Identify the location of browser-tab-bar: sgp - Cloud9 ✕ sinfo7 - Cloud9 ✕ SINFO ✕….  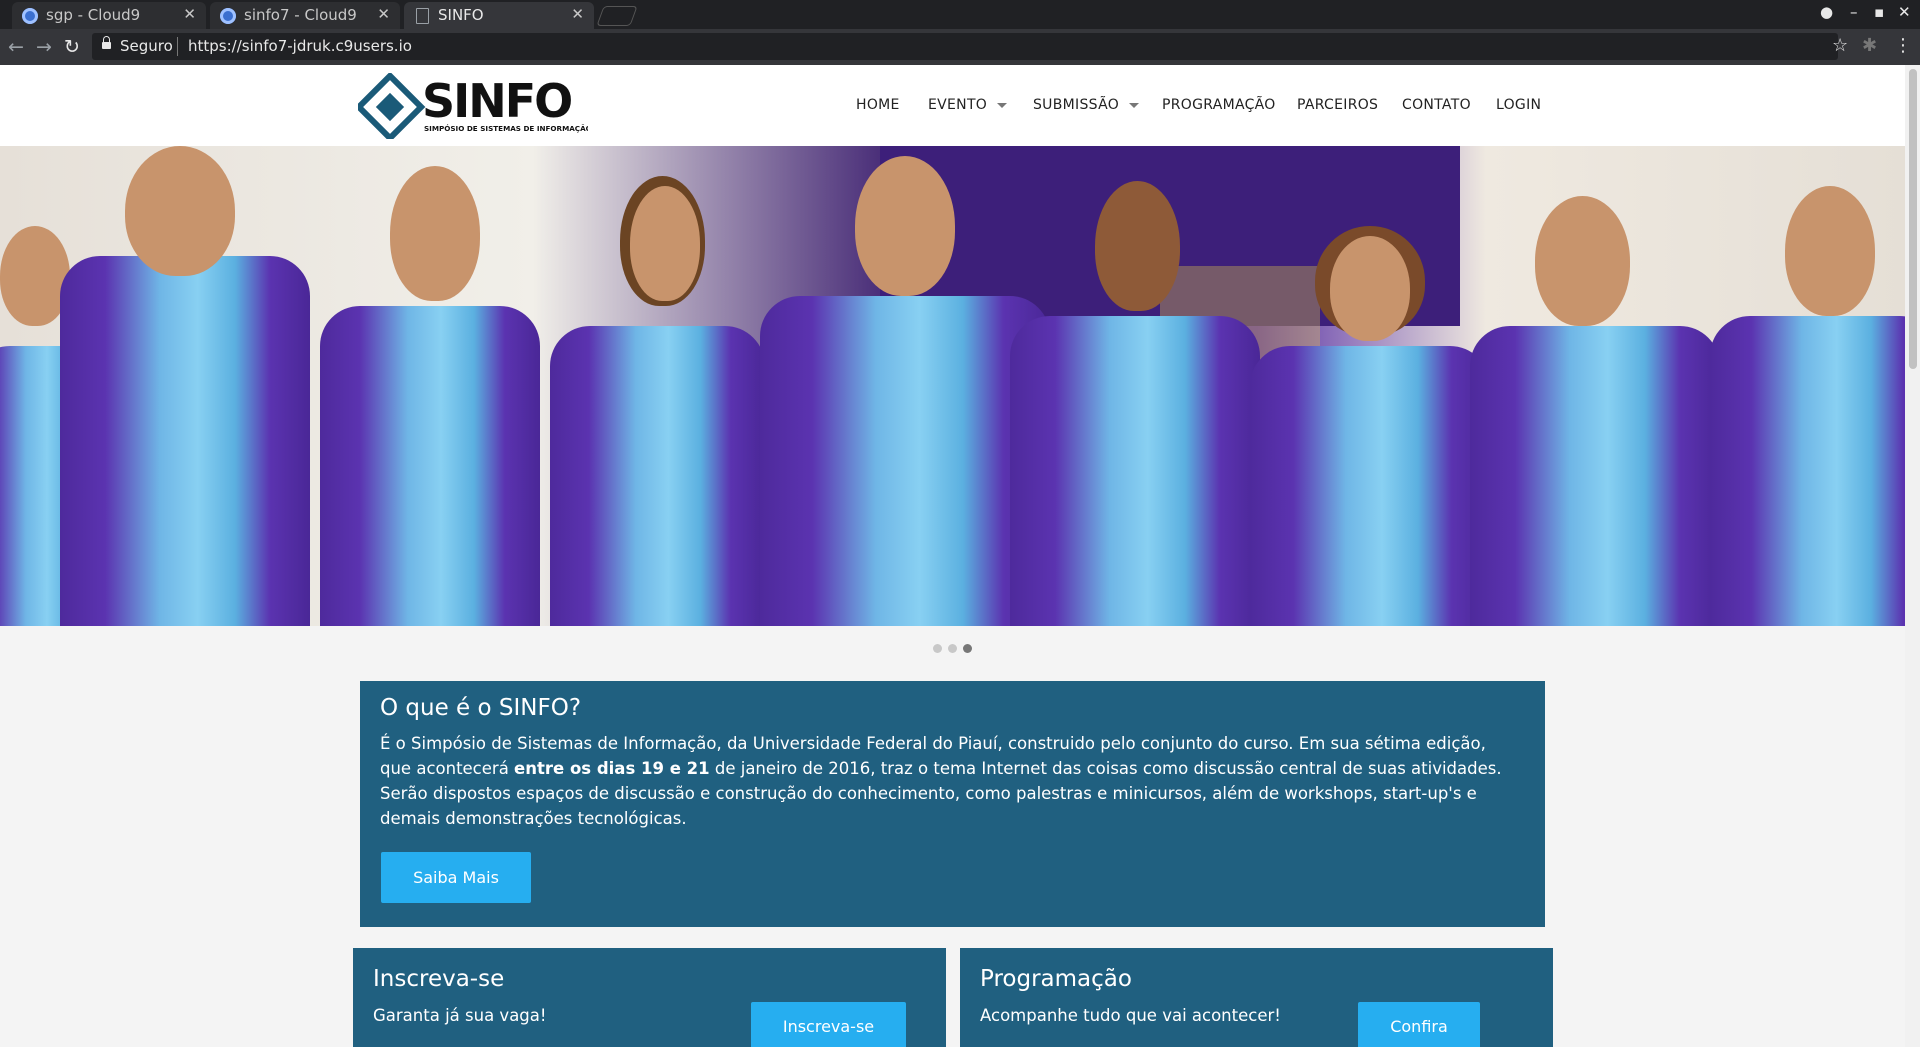
(960, 14).